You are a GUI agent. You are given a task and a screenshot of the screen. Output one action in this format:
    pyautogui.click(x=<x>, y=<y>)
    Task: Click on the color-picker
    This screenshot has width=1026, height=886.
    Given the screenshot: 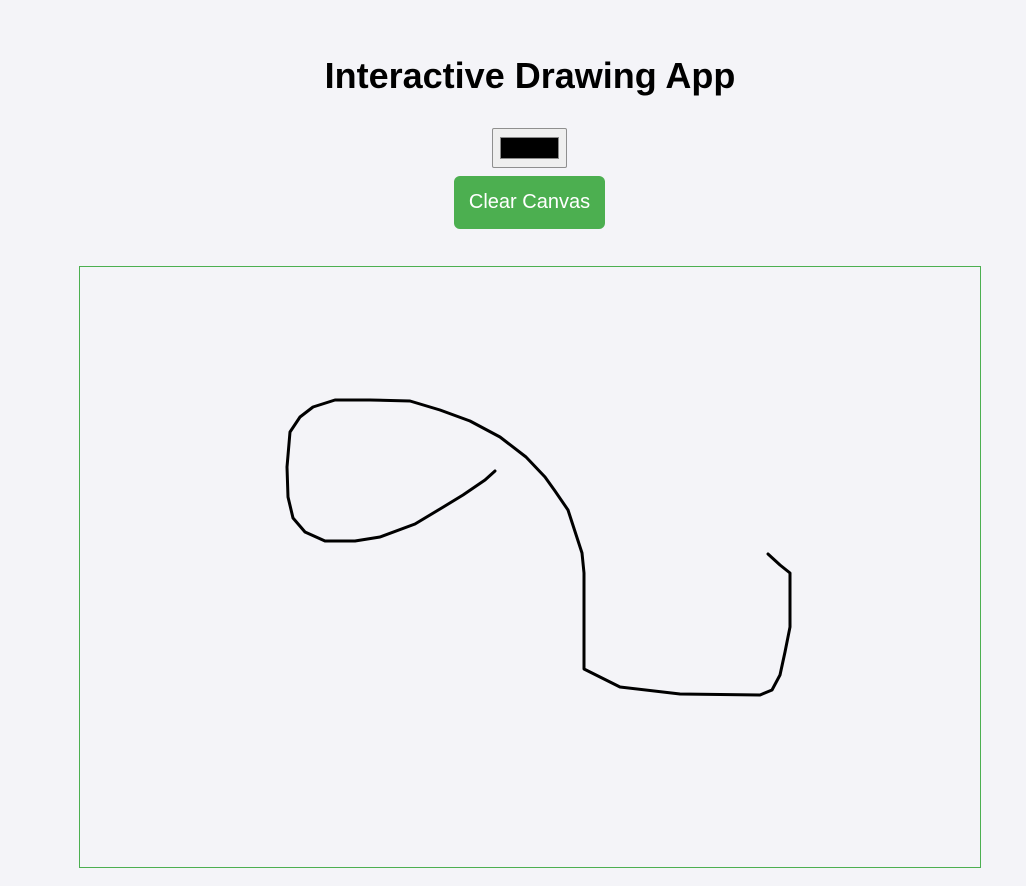 What is the action you would take?
    pyautogui.click(x=529, y=148)
    